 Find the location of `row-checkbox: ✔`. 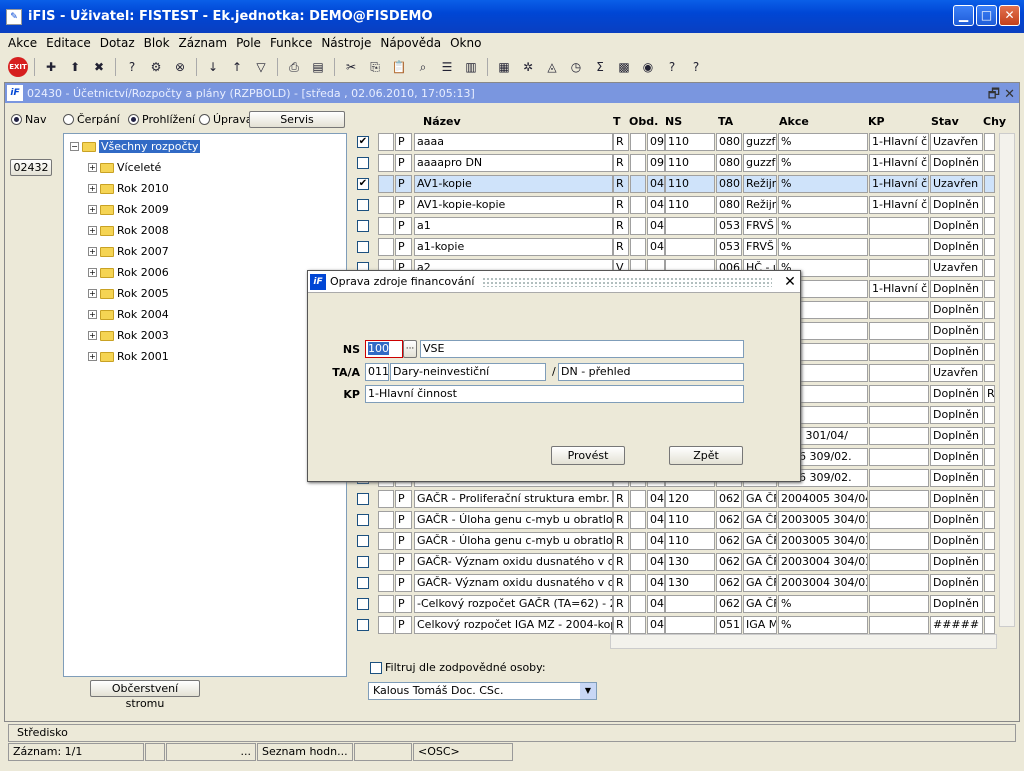

row-checkbox: ✔ is located at coordinates (363, 184).